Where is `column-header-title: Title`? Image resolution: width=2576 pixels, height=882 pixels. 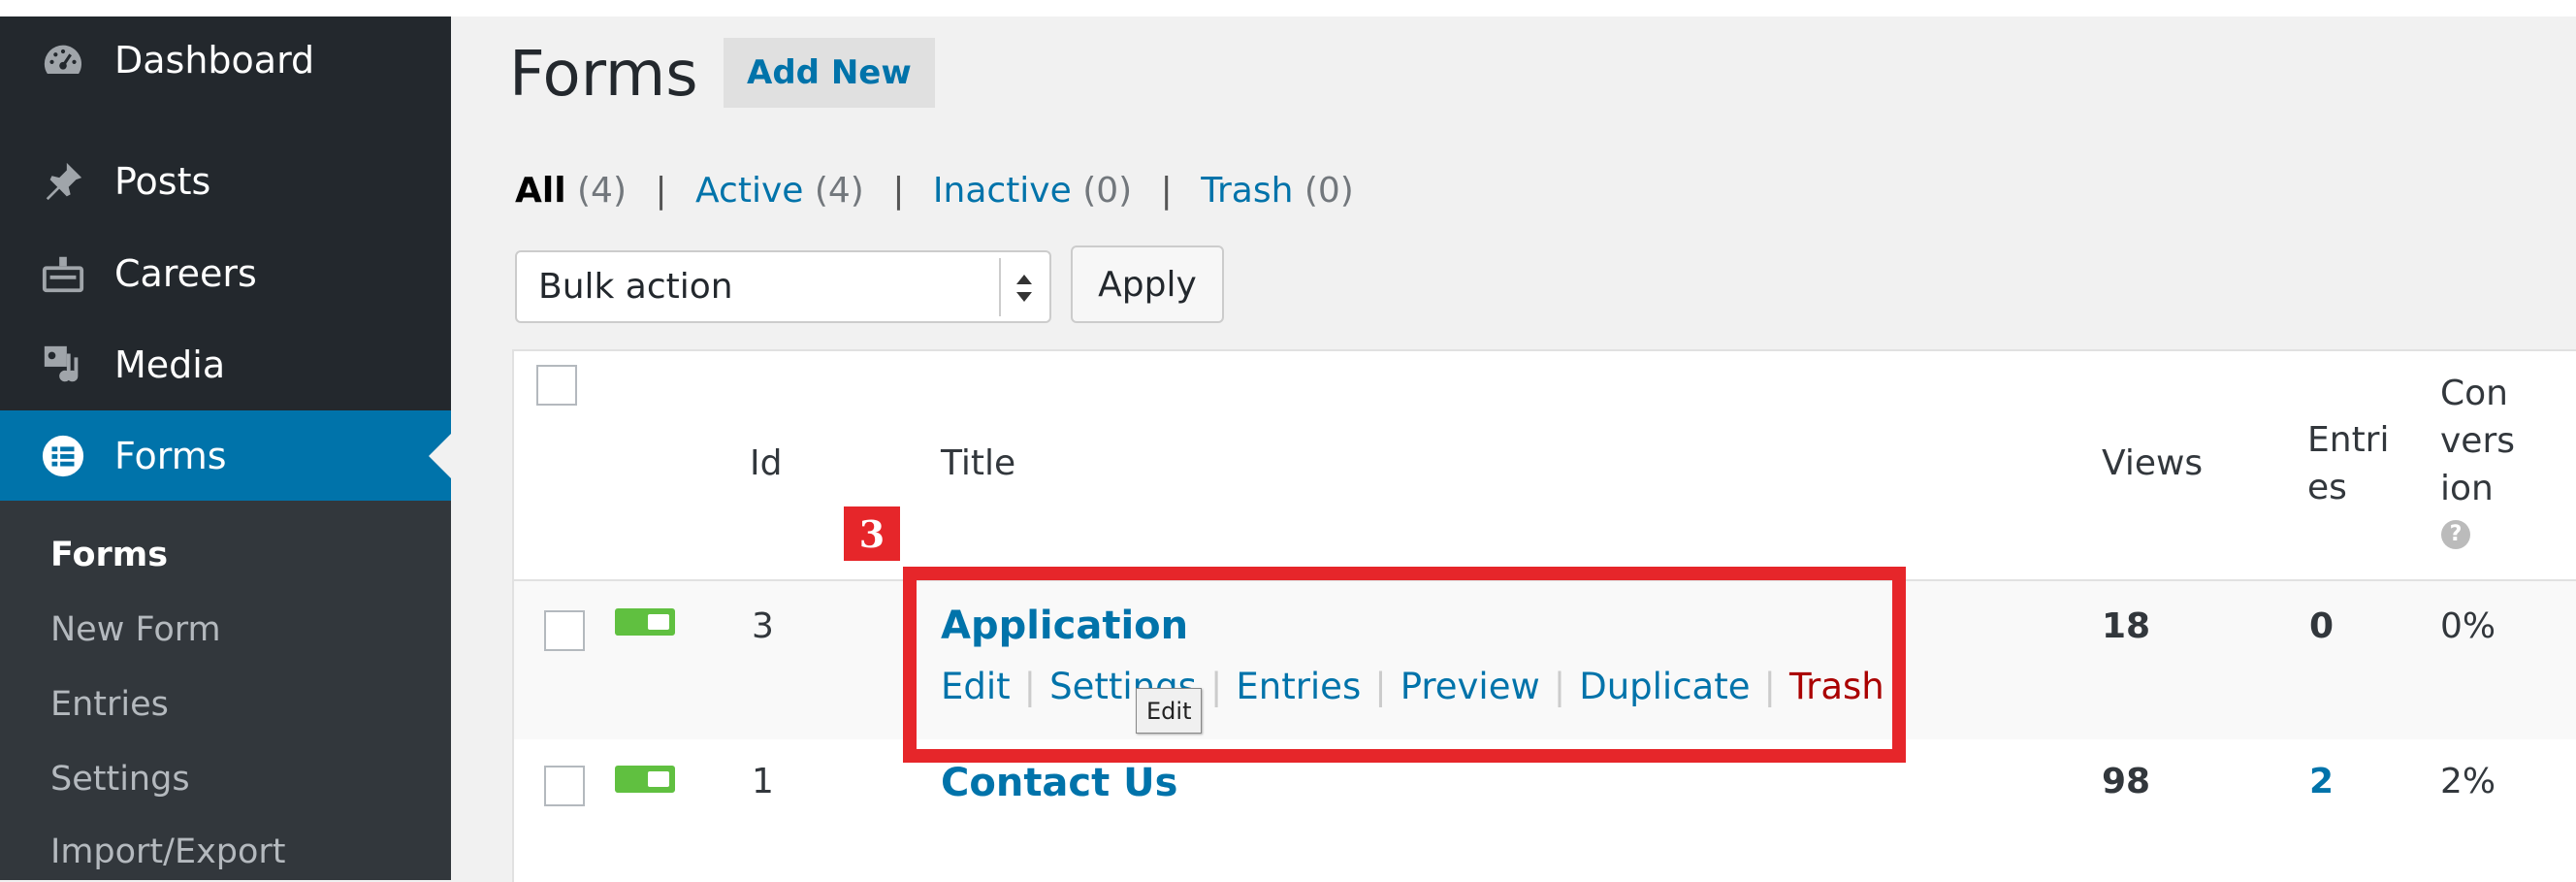 column-header-title: Title is located at coordinates (978, 463).